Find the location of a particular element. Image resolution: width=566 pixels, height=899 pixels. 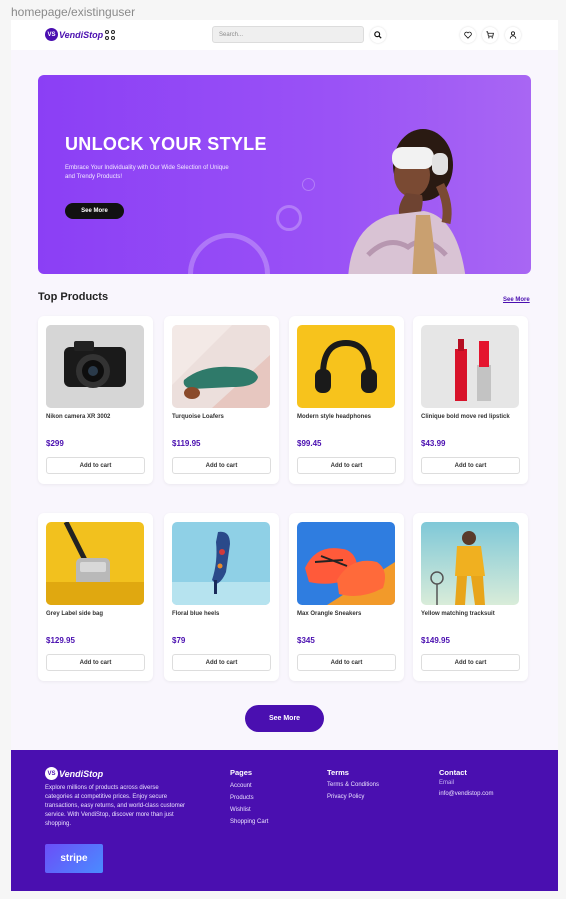

product-card: Nikon camera XR 3002 $299 Add to cart is located at coordinates (95, 400).